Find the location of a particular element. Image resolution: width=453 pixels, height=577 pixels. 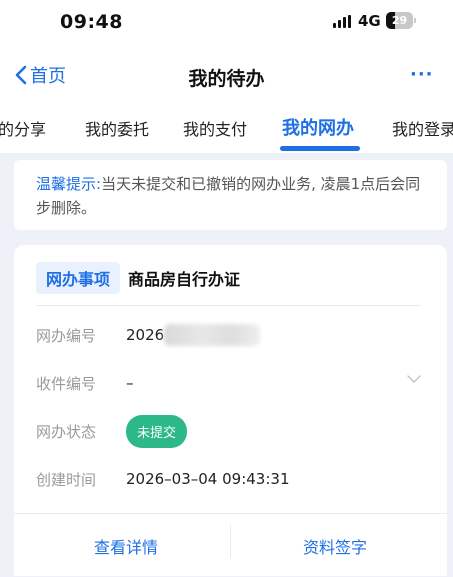

card-title: 商品房自行办证 is located at coordinates (184, 279).